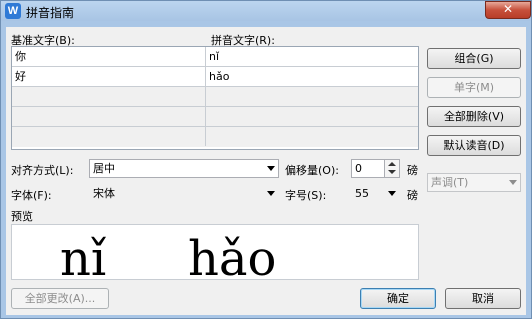 The width and height of the screenshot is (532, 319). What do you see at coordinates (83, 255) in the screenshot?
I see `preview-syllable: nǐ` at bounding box center [83, 255].